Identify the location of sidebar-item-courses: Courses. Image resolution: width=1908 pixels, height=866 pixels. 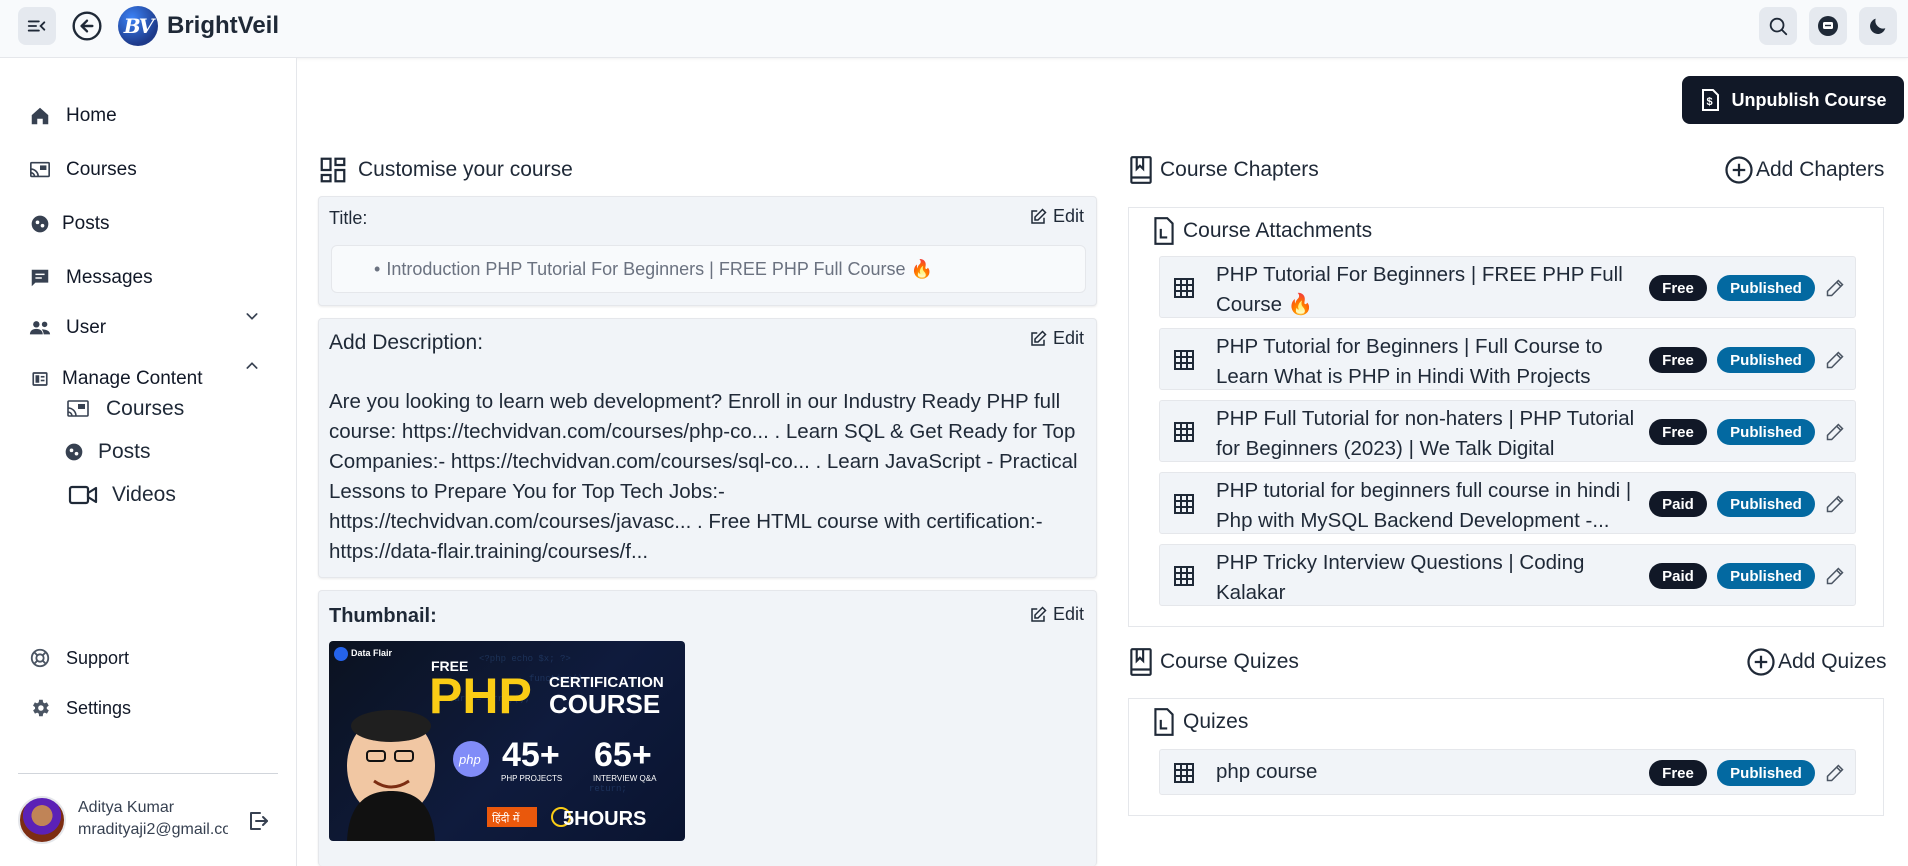
(82, 170).